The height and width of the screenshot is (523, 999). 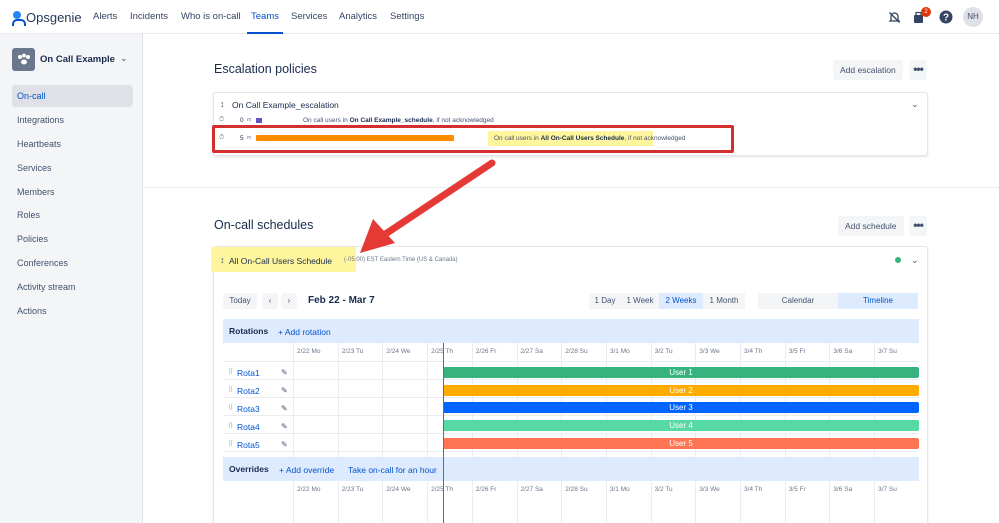 What do you see at coordinates (23, 59) in the screenshot?
I see `team-avatar-icon` at bounding box center [23, 59].